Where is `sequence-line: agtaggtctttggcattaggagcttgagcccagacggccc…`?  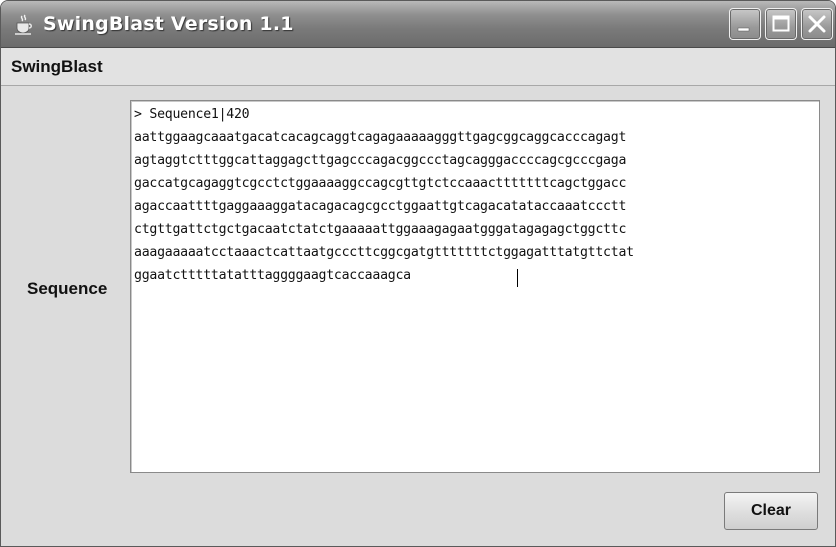 sequence-line: agtaggtctttggcattaggagcttgagcccagacggccc… is located at coordinates (380, 160).